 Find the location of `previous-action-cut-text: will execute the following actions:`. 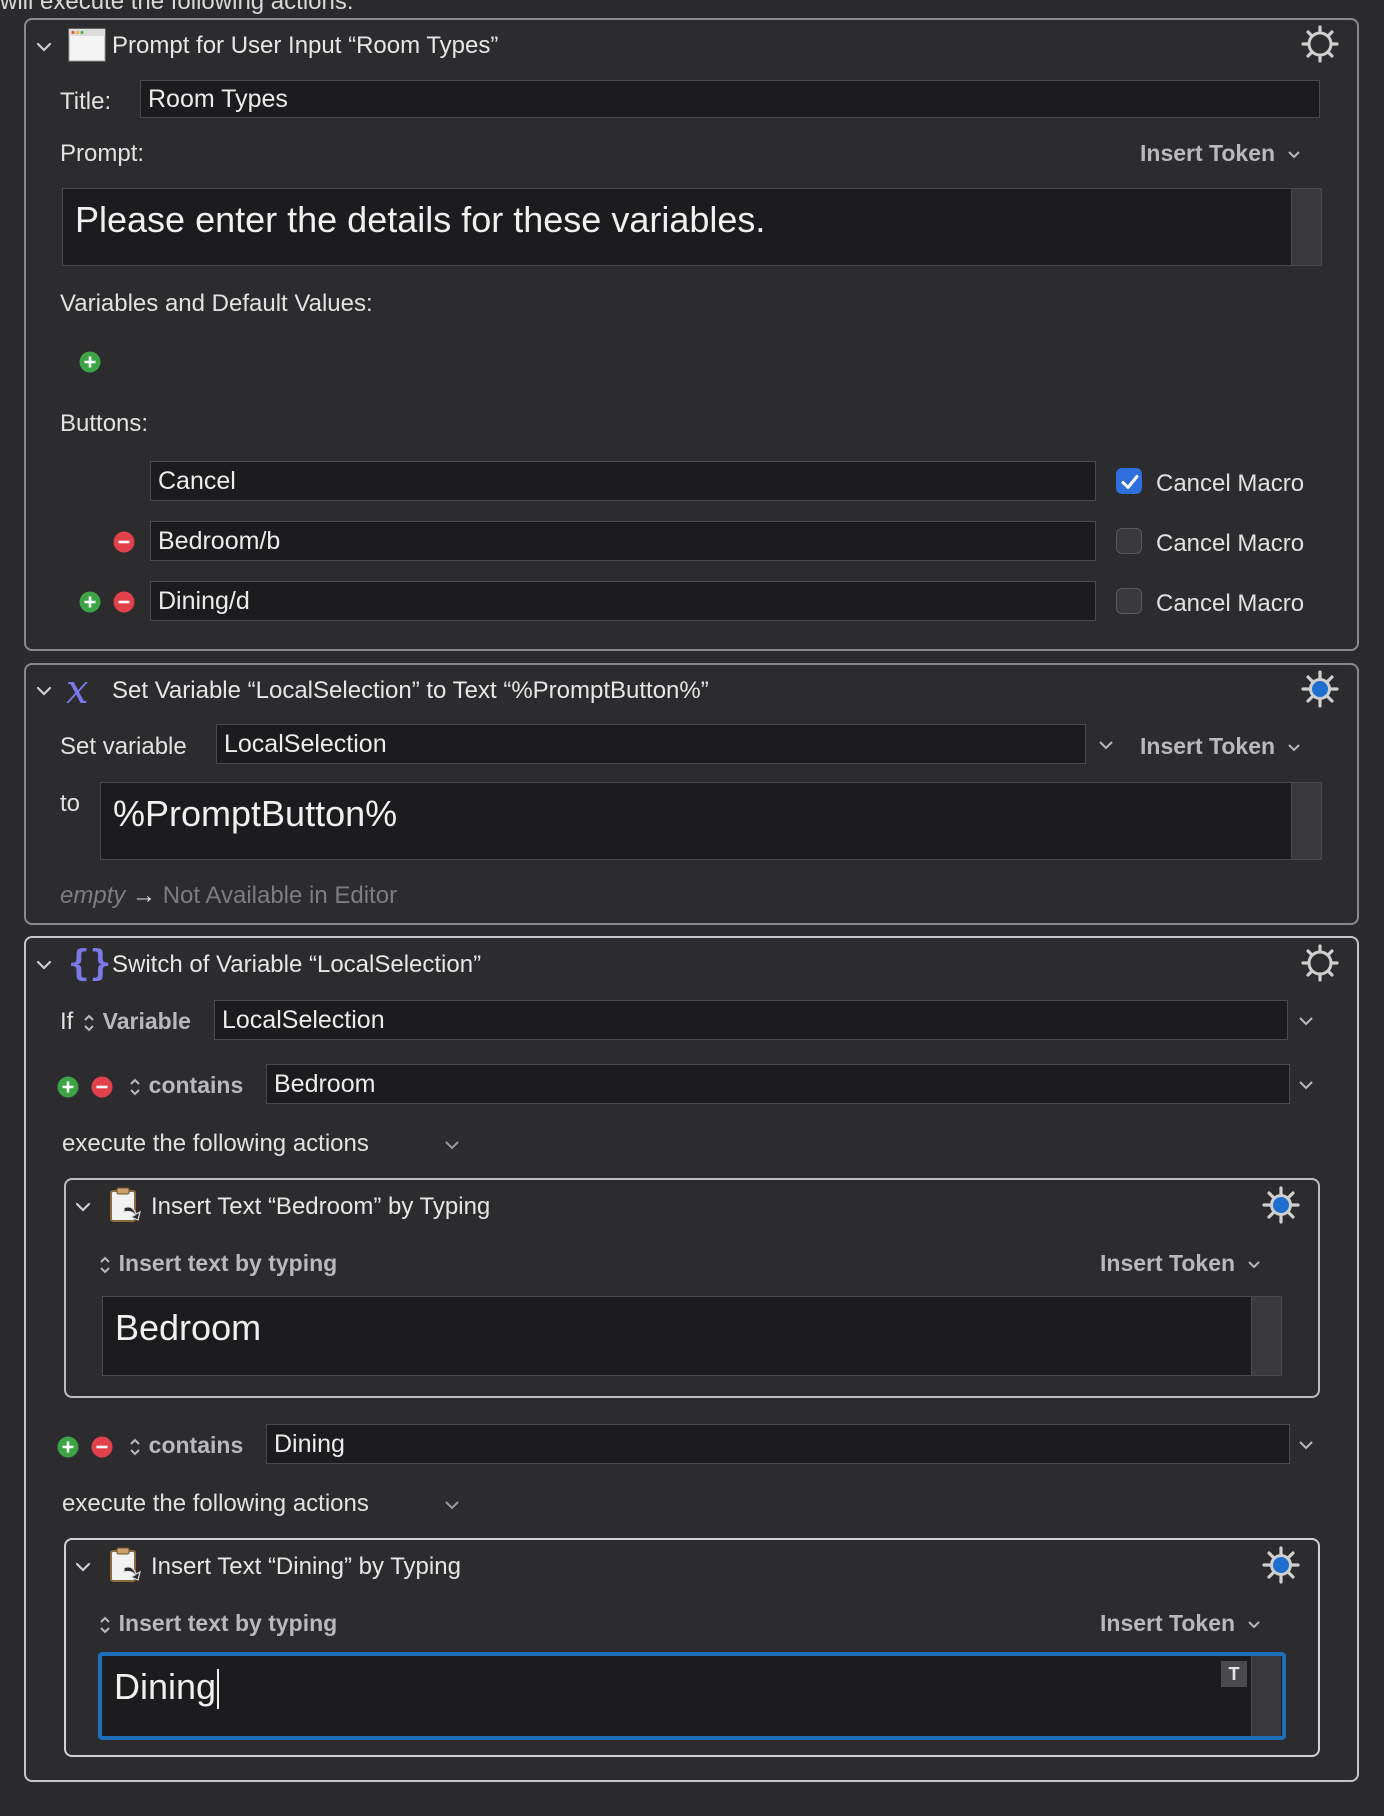

previous-action-cut-text: will execute the following actions: is located at coordinates (177, 7).